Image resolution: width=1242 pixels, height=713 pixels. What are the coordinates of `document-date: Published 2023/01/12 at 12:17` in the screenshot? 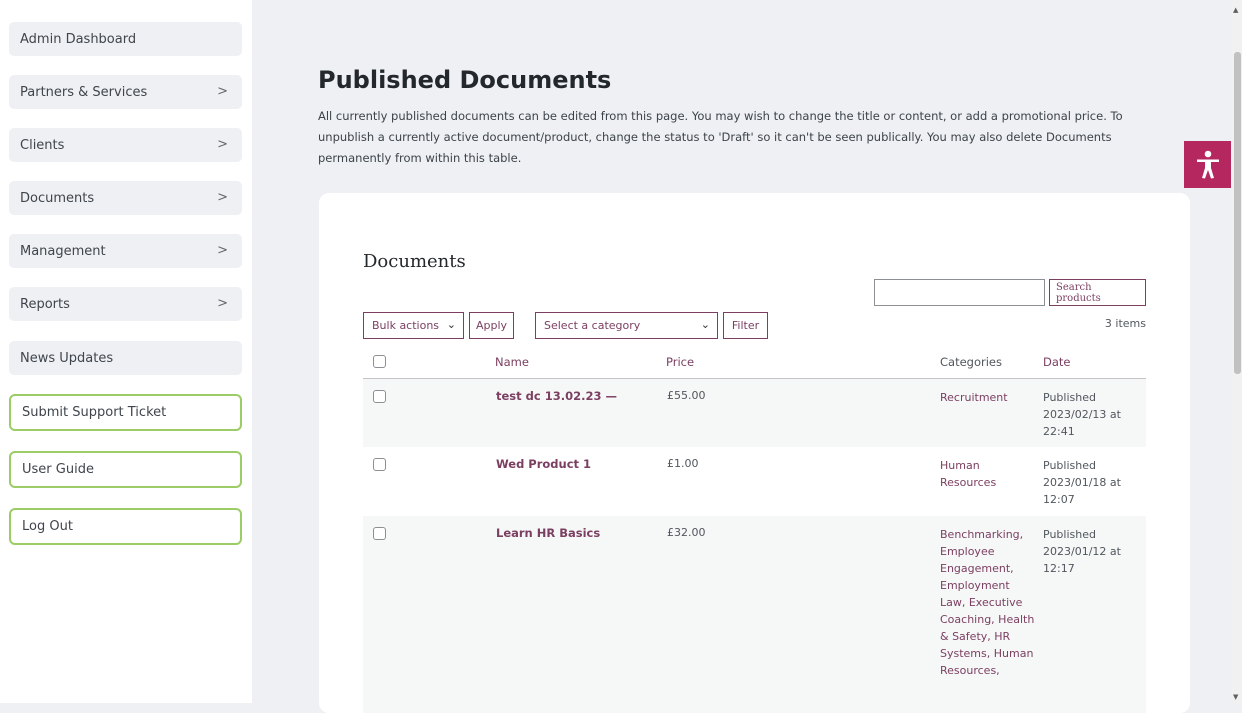 It's located at (1082, 551).